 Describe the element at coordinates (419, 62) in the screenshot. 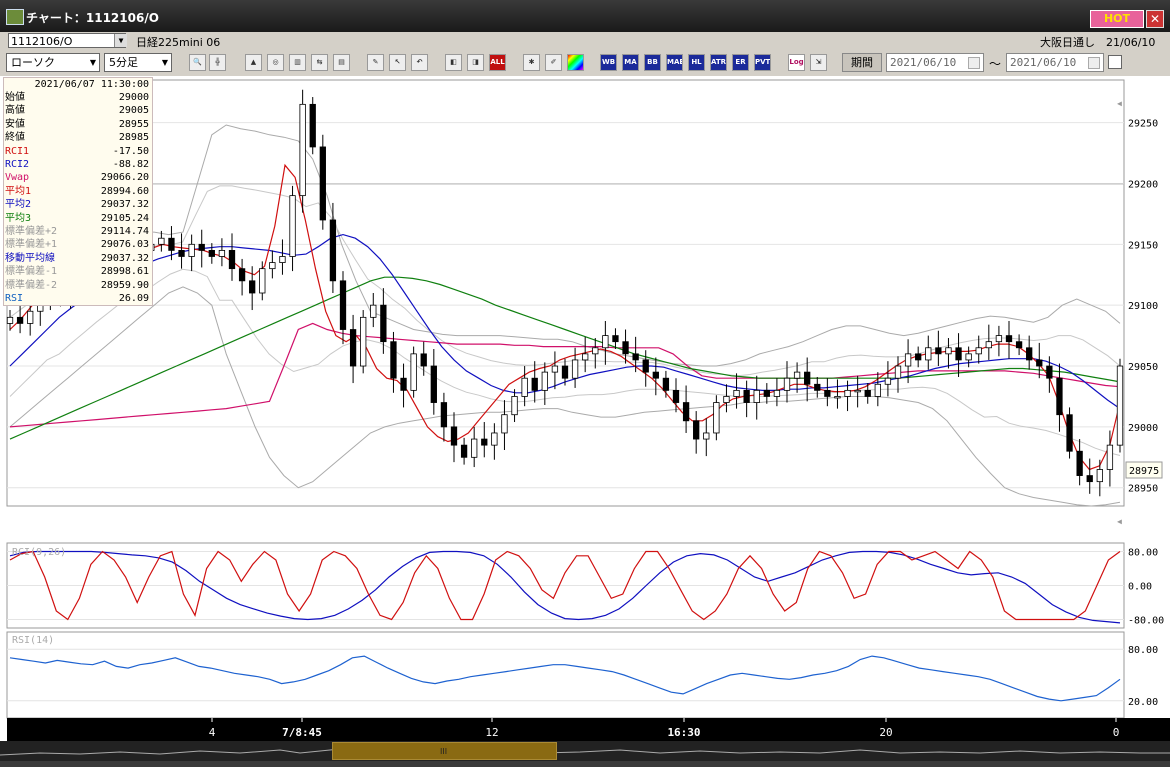

I see `undo-icon: ↶` at that location.